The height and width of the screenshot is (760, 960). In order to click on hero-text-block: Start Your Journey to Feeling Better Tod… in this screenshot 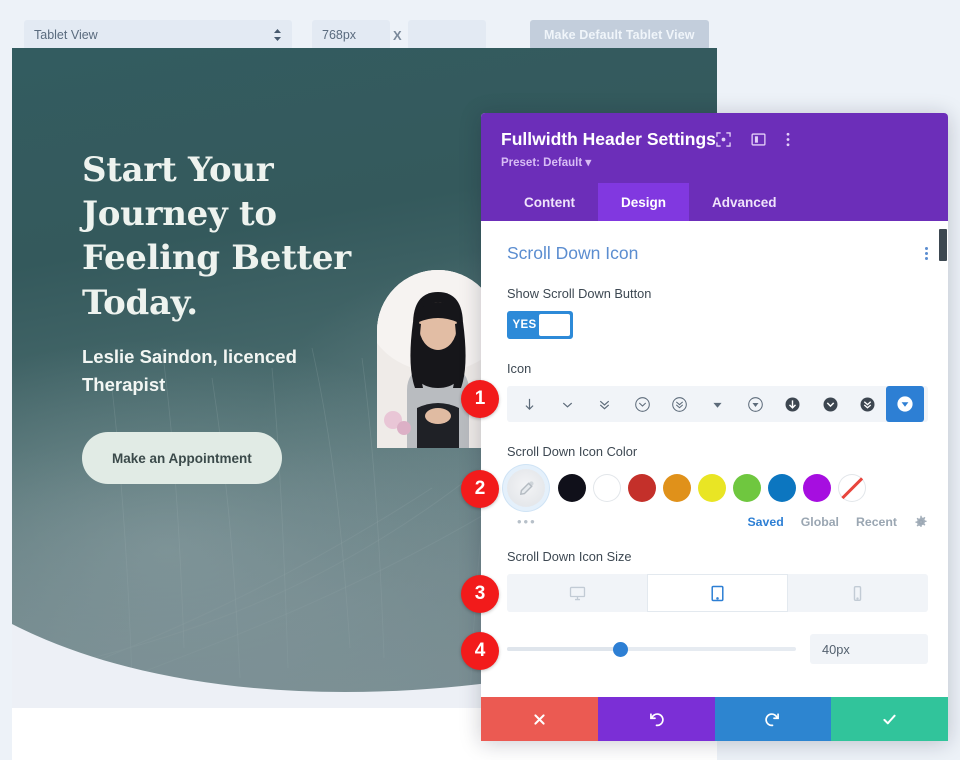, I will do `click(232, 316)`.